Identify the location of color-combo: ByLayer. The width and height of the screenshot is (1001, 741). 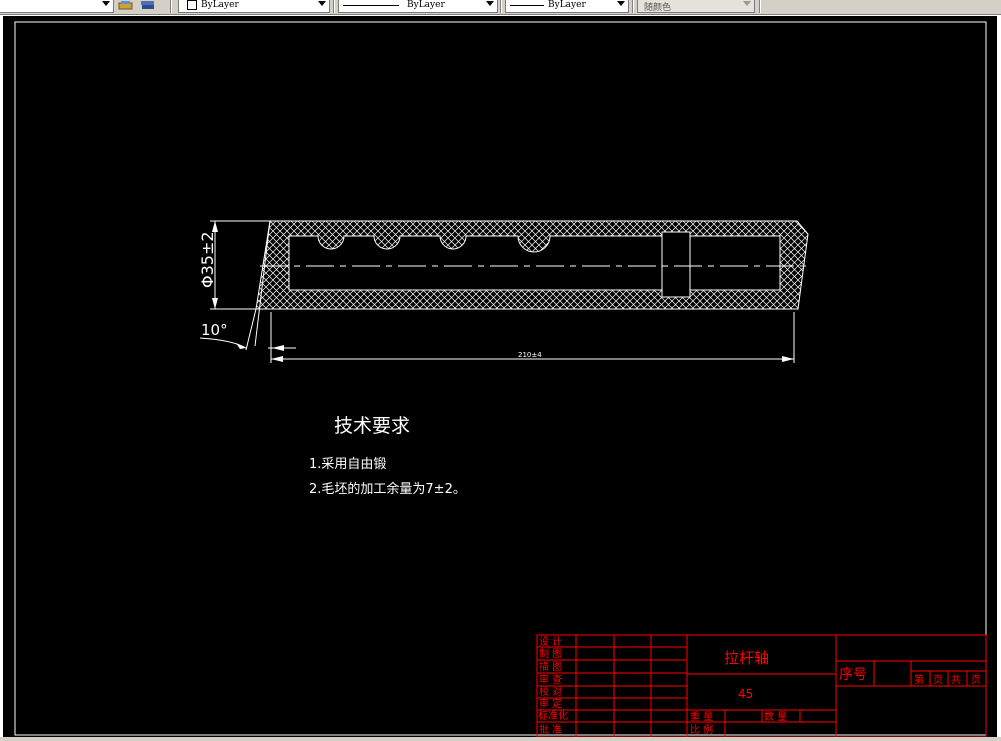
(254, 6).